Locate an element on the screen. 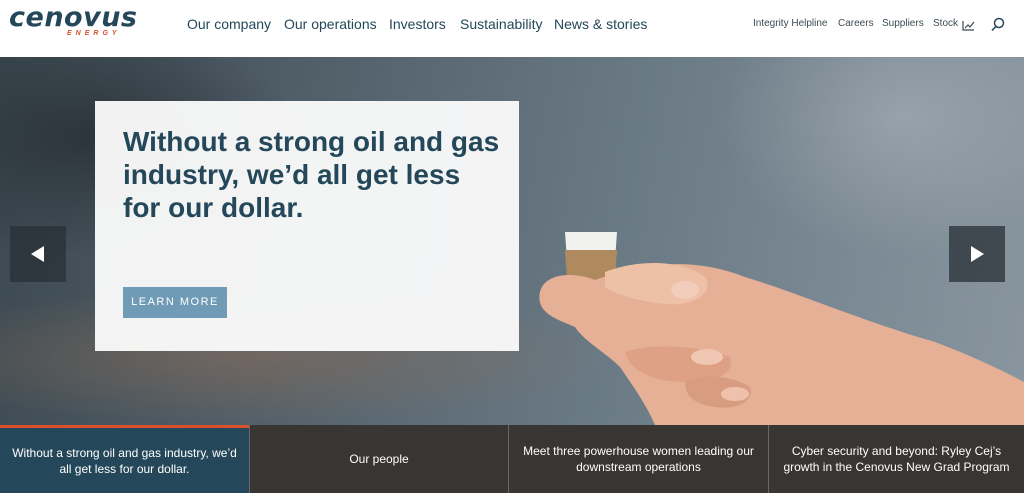 This screenshot has height=493, width=1024. nav-news-stories: News & stories is located at coordinates (600, 24).